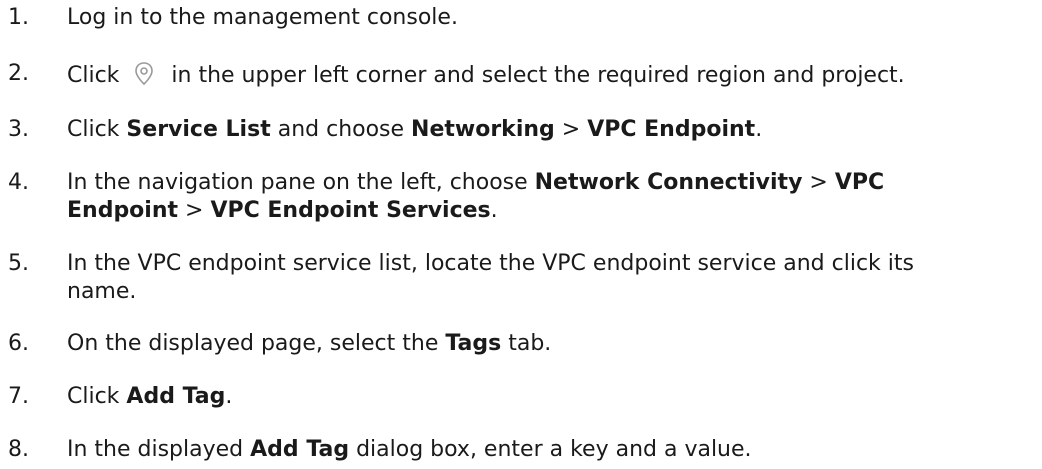 The width and height of the screenshot is (1042, 469). Describe the element at coordinates (18, 449) in the screenshot. I see `step-number: 8.` at that location.